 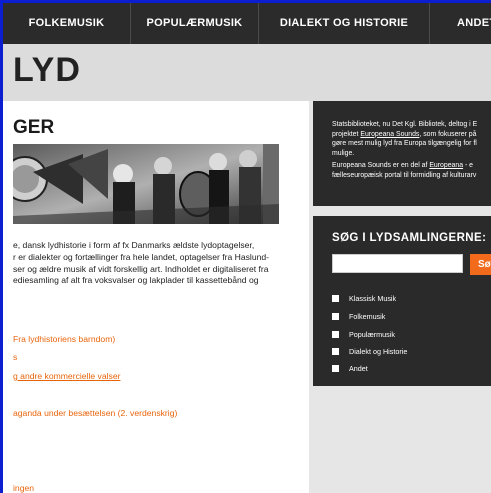 I want to click on info-text: , som fokuserer på, so click(x=448, y=134).